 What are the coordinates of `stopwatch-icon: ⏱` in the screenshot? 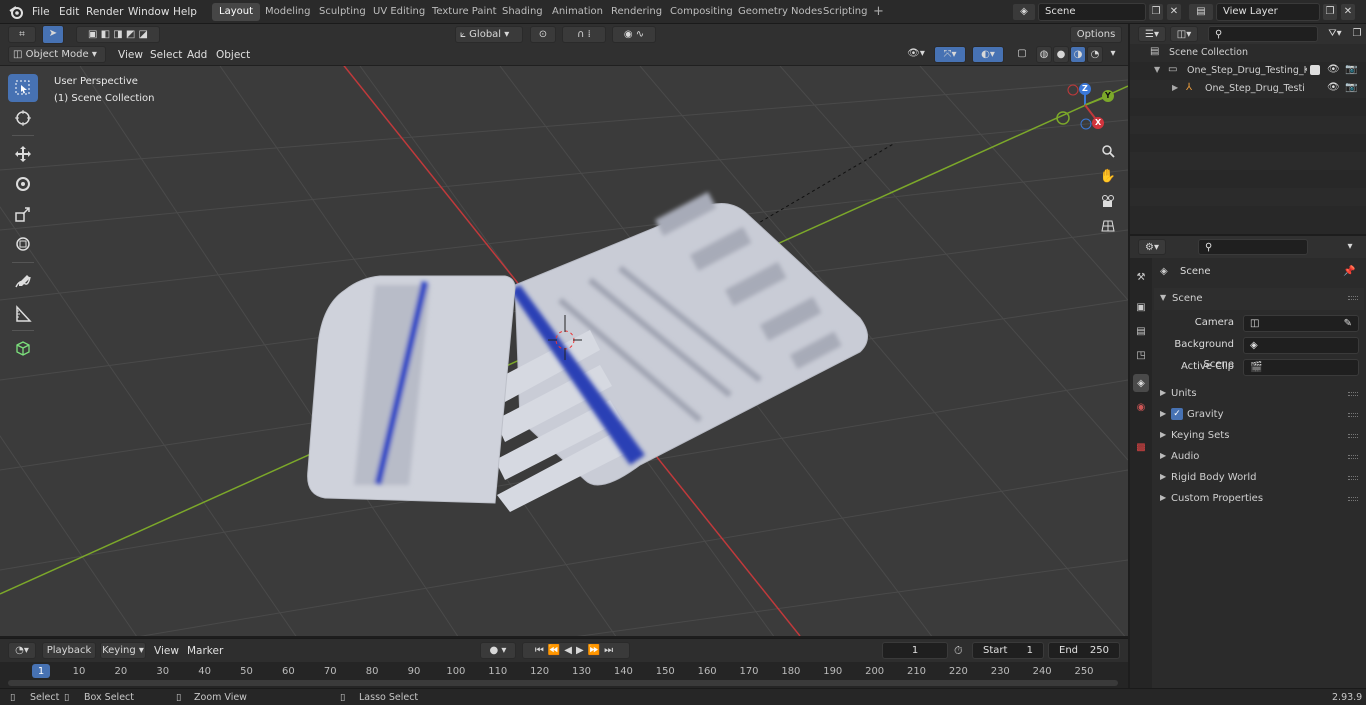 It's located at (961, 651).